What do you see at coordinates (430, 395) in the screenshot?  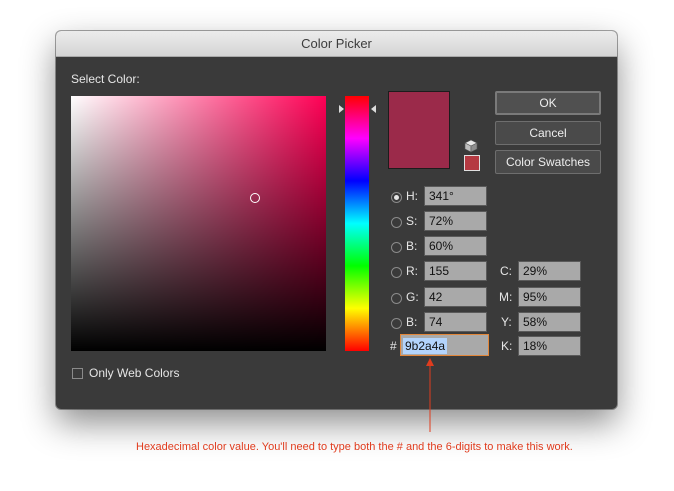 I see `annotation-arrow` at bounding box center [430, 395].